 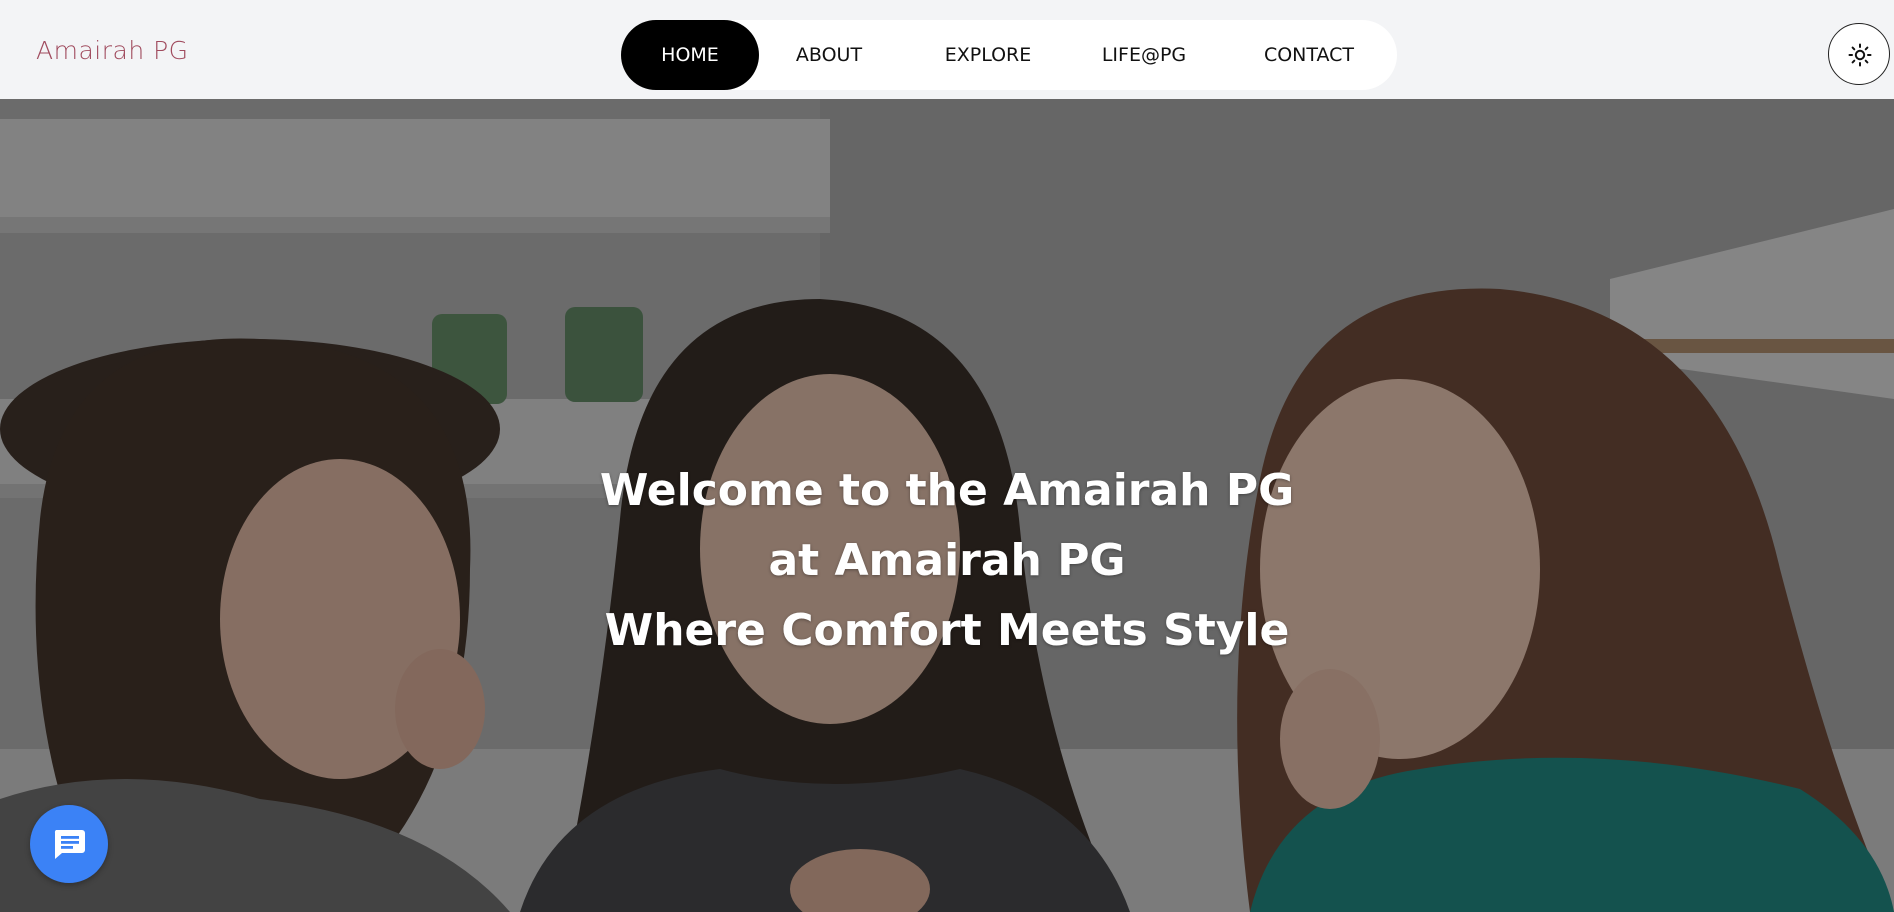 I want to click on nav-explore: EXPLORE, so click(x=988, y=55).